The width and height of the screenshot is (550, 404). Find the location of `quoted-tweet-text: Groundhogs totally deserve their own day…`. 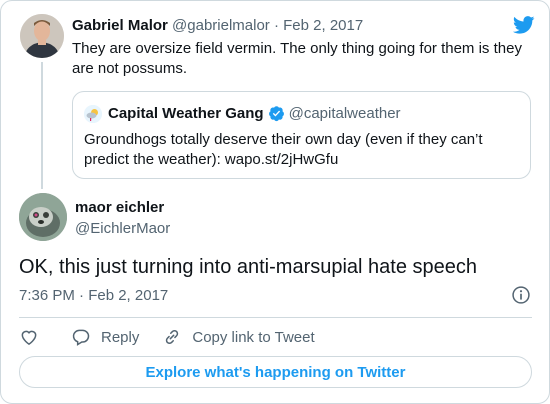

quoted-tweet-text: Groundhogs totally deserve their own day… is located at coordinates (283, 149).